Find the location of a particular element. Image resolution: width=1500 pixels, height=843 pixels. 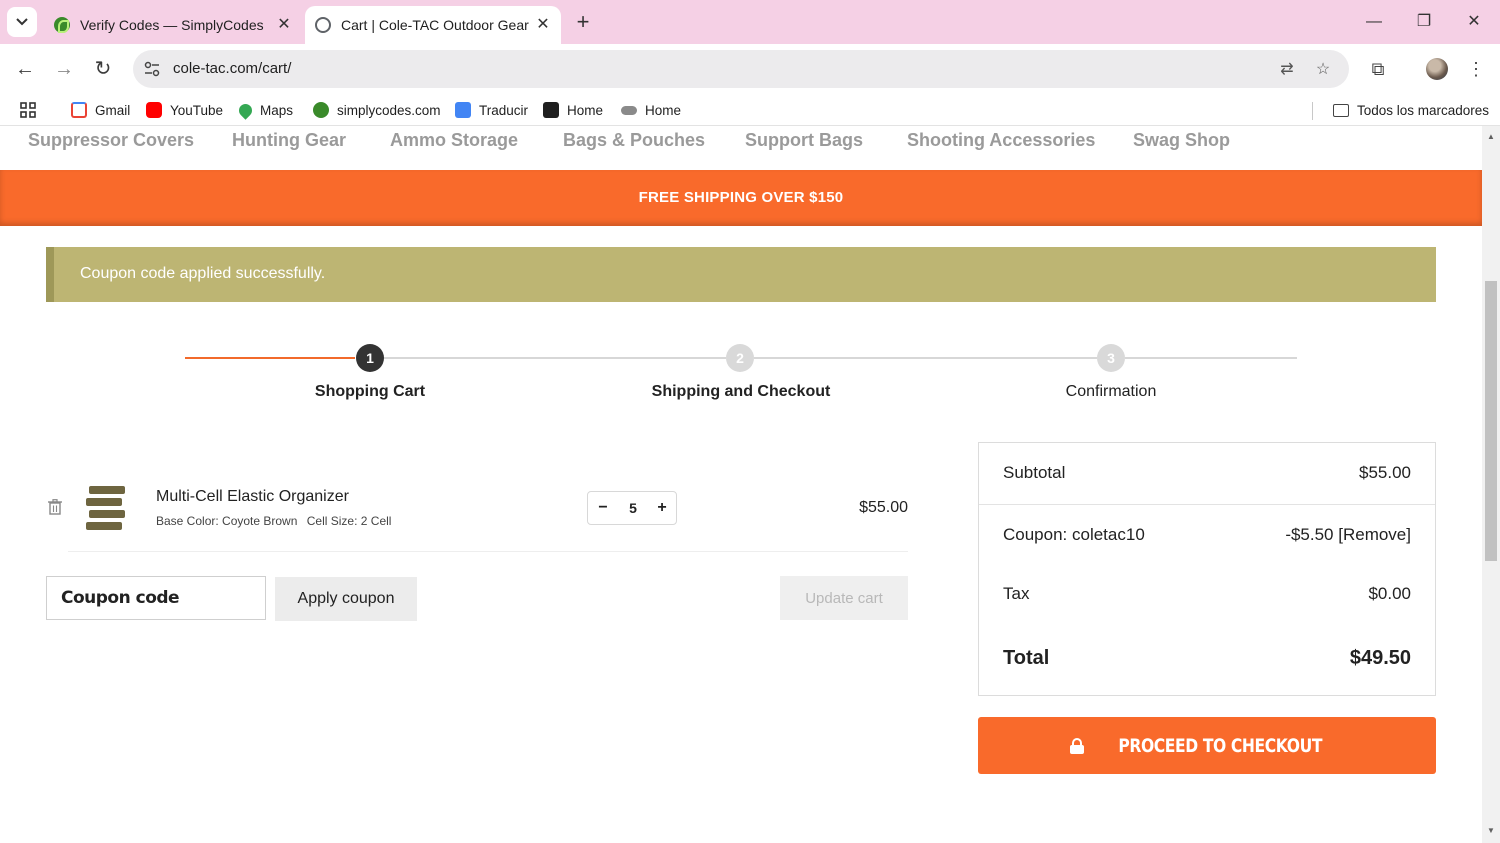

coupon-code-input is located at coordinates (156, 598).